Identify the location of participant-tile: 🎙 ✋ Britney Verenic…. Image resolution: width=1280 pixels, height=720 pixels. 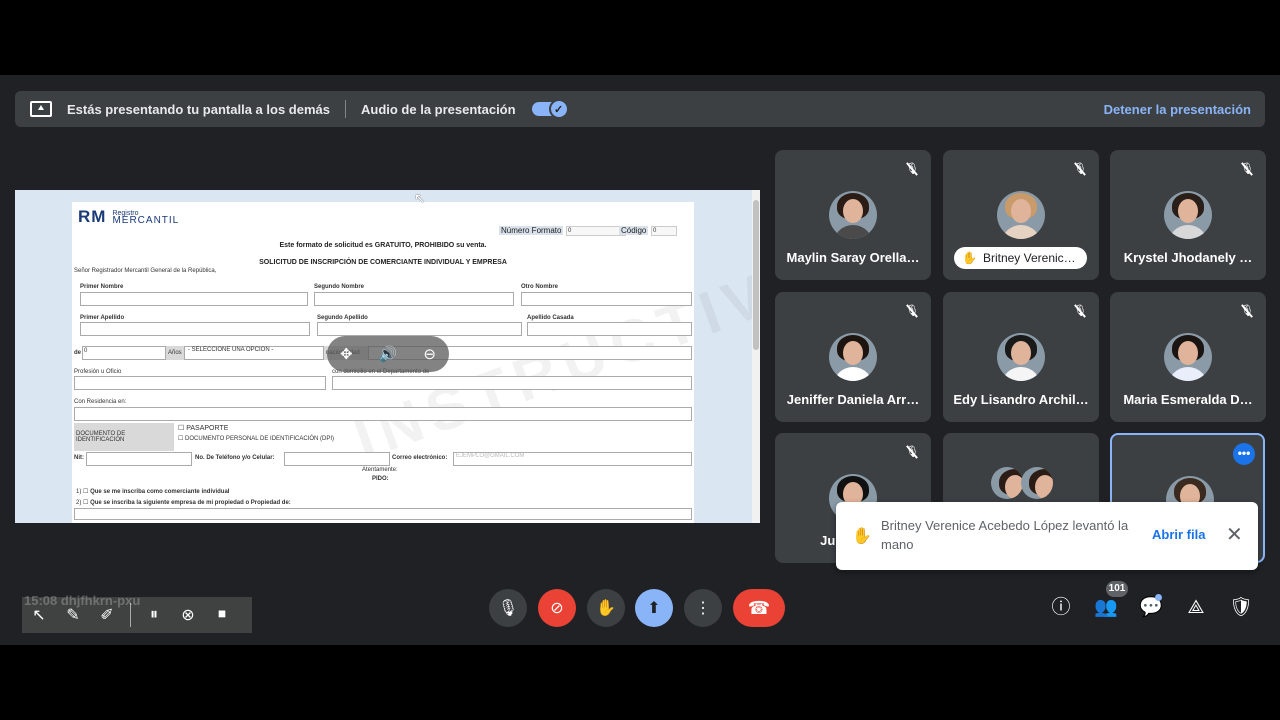
(1021, 215).